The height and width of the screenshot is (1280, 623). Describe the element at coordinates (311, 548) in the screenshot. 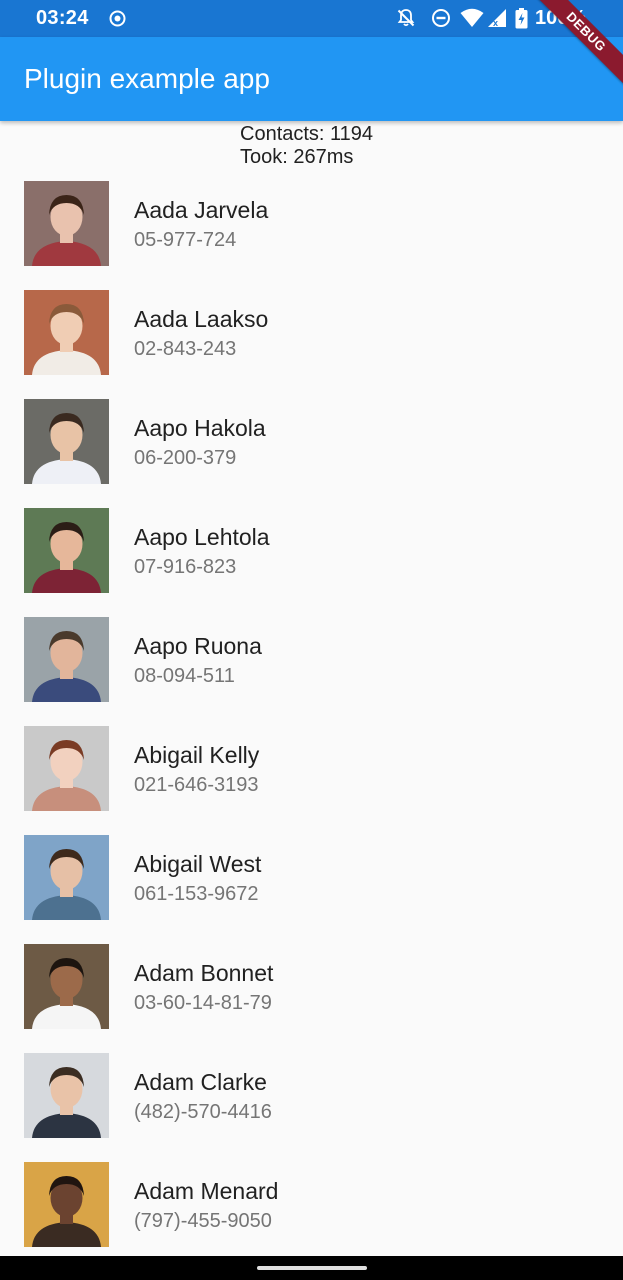

I see `contact-list-item: Aapo Lehtola 07-916-823` at that location.